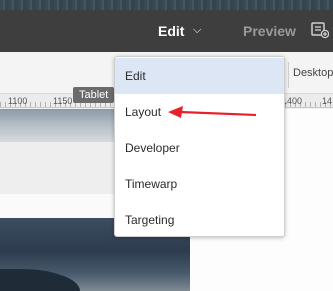 Image resolution: width=333 pixels, height=291 pixels. Describe the element at coordinates (166, 5) in the screenshot. I see `background-strip` at that location.